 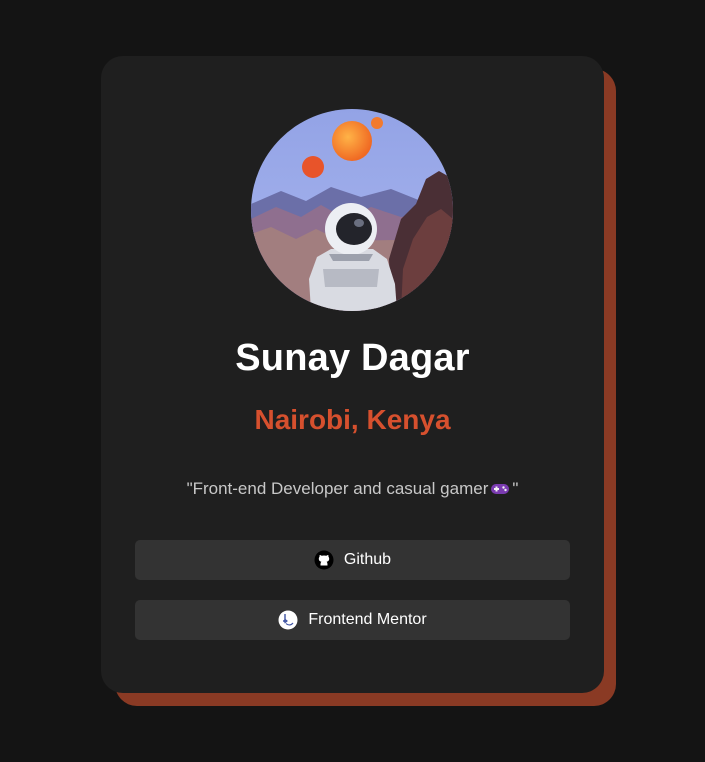 I want to click on frontend-mentor-icon, so click(x=288, y=620).